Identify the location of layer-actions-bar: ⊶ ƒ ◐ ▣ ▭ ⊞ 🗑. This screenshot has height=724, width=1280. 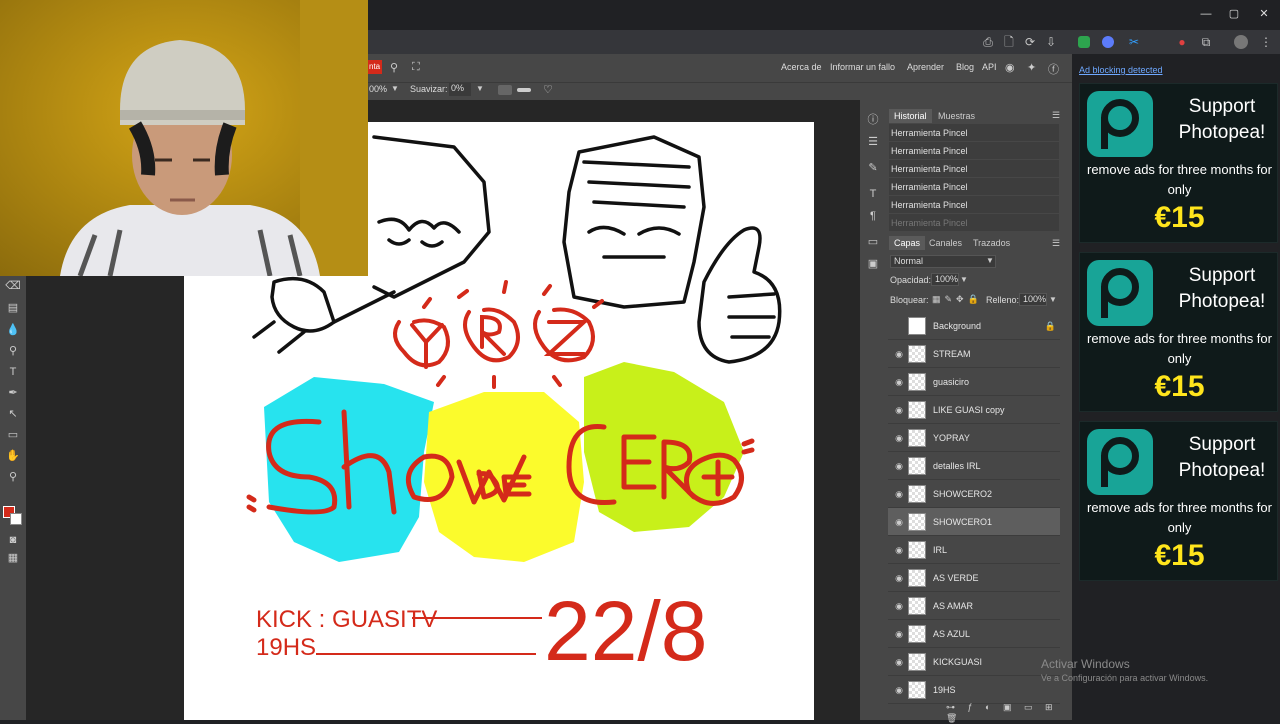
(1006, 712).